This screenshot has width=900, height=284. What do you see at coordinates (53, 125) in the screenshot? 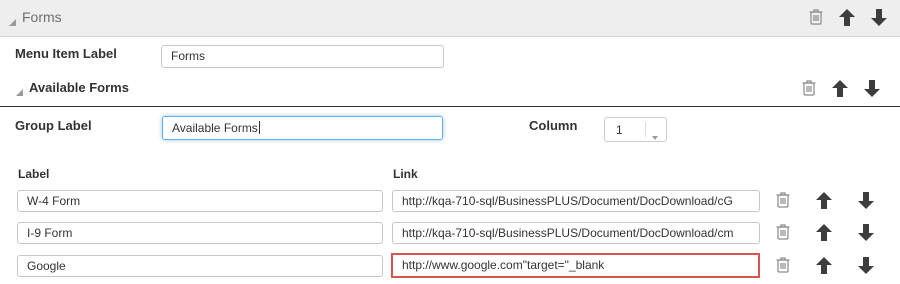
I see `group-label: Group Label` at bounding box center [53, 125].